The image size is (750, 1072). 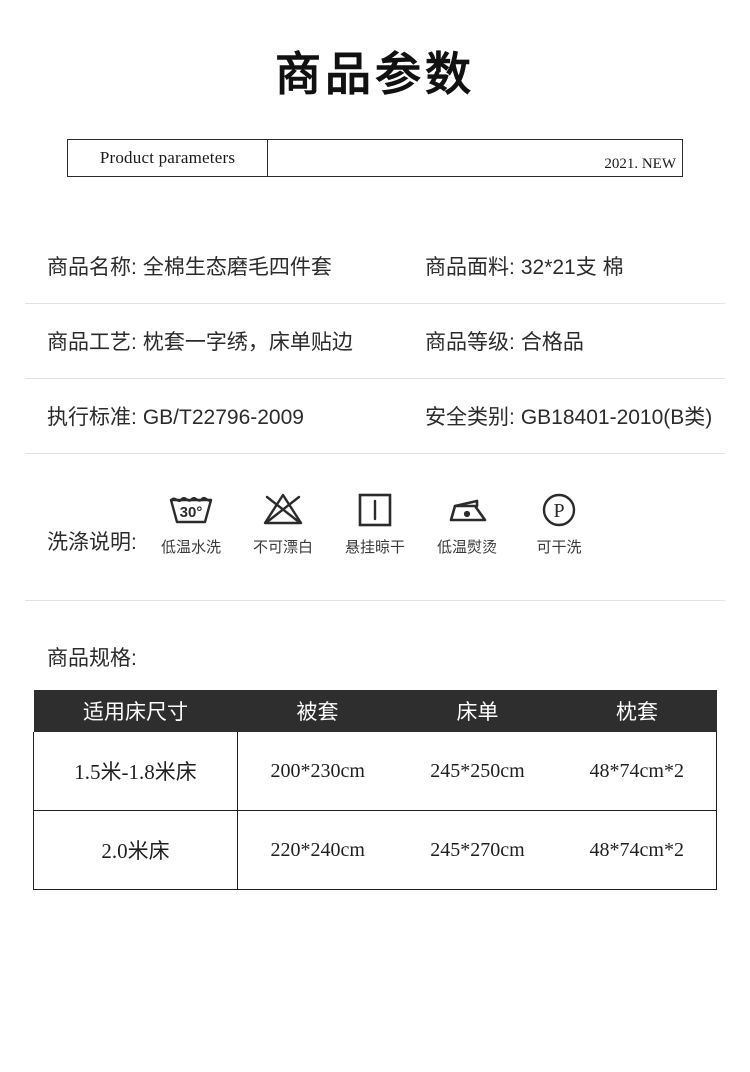 I want to click on parameter-cell-left: 商品名称: 全棉生态磨毛四件套, so click(x=189, y=266).